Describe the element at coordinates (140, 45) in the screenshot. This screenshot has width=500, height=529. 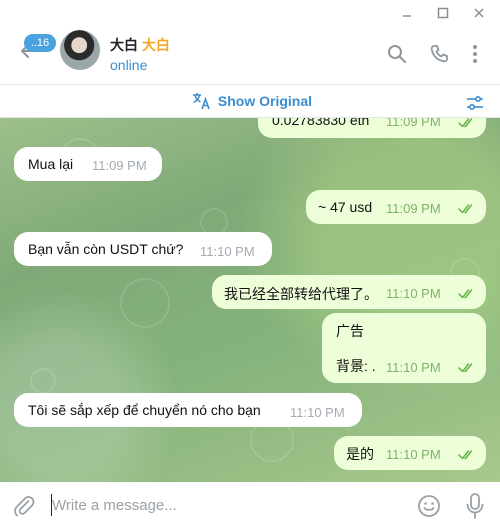
I see `contact-name: 大白 大白` at that location.